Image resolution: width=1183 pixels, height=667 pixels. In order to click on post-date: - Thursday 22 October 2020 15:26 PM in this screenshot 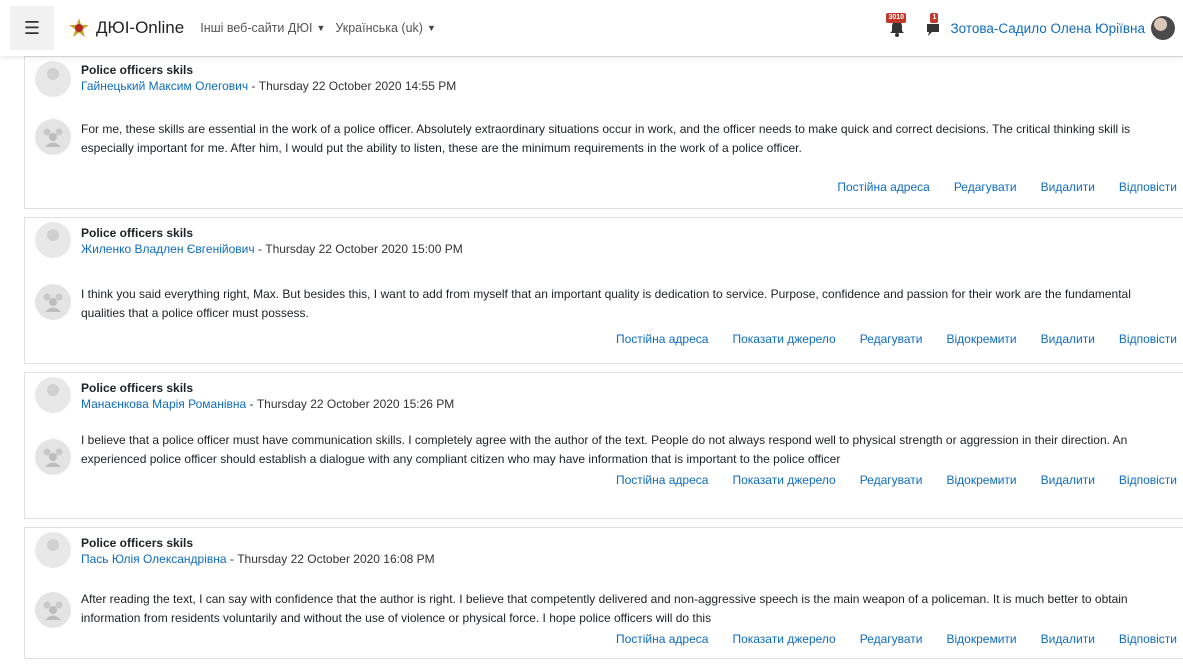, I will do `click(350, 404)`.